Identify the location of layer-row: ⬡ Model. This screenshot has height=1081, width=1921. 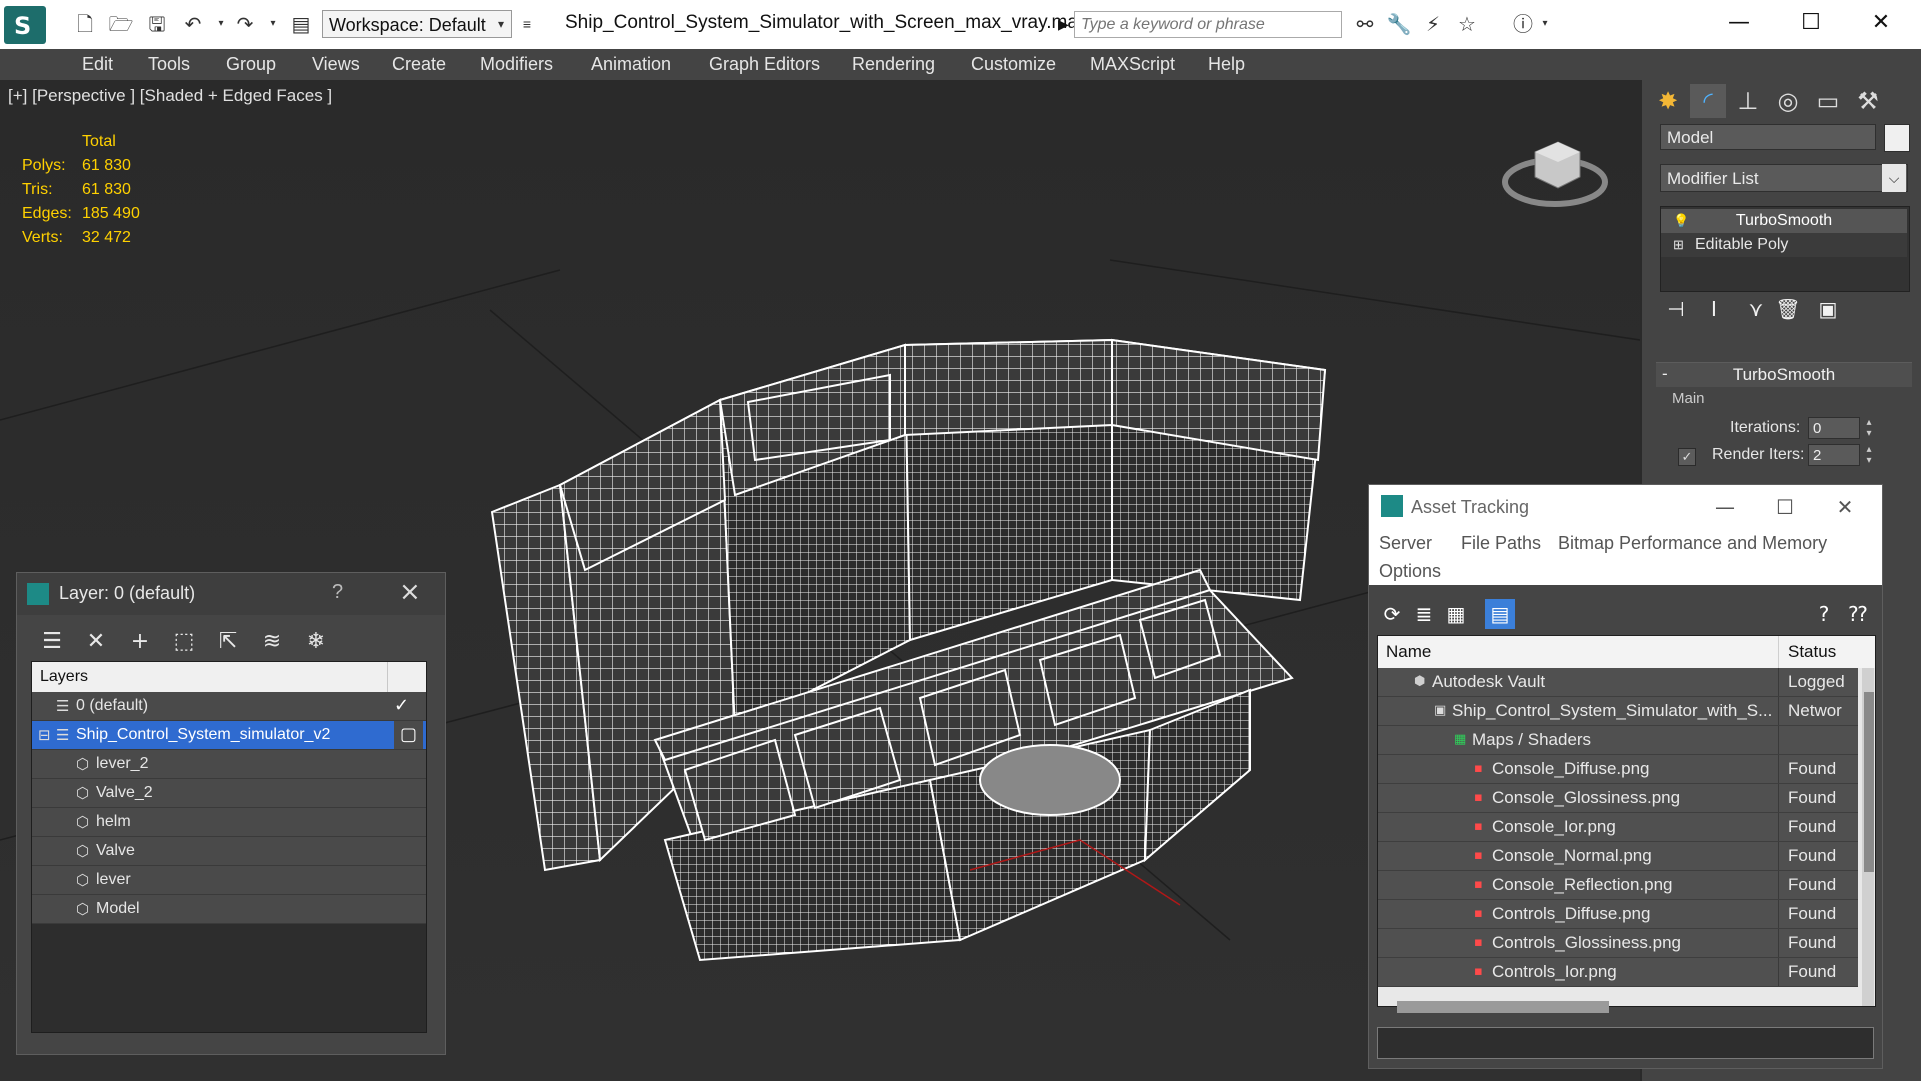
(229, 909).